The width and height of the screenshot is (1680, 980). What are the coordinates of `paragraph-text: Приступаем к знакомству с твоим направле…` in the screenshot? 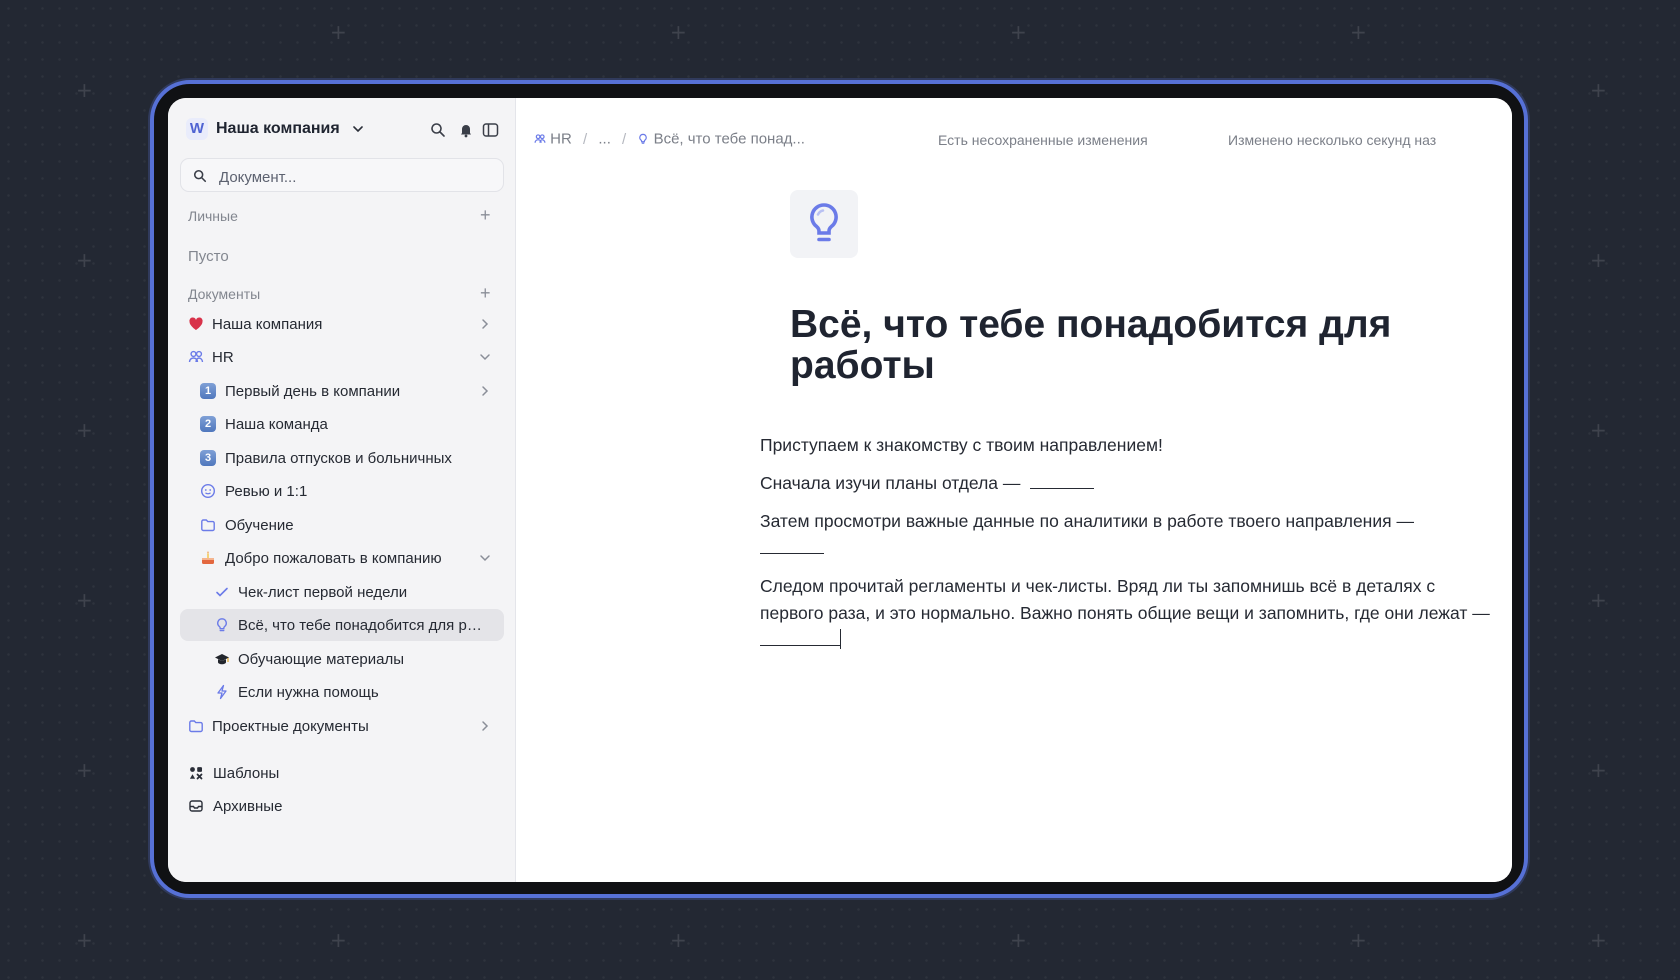 It's located at (961, 445).